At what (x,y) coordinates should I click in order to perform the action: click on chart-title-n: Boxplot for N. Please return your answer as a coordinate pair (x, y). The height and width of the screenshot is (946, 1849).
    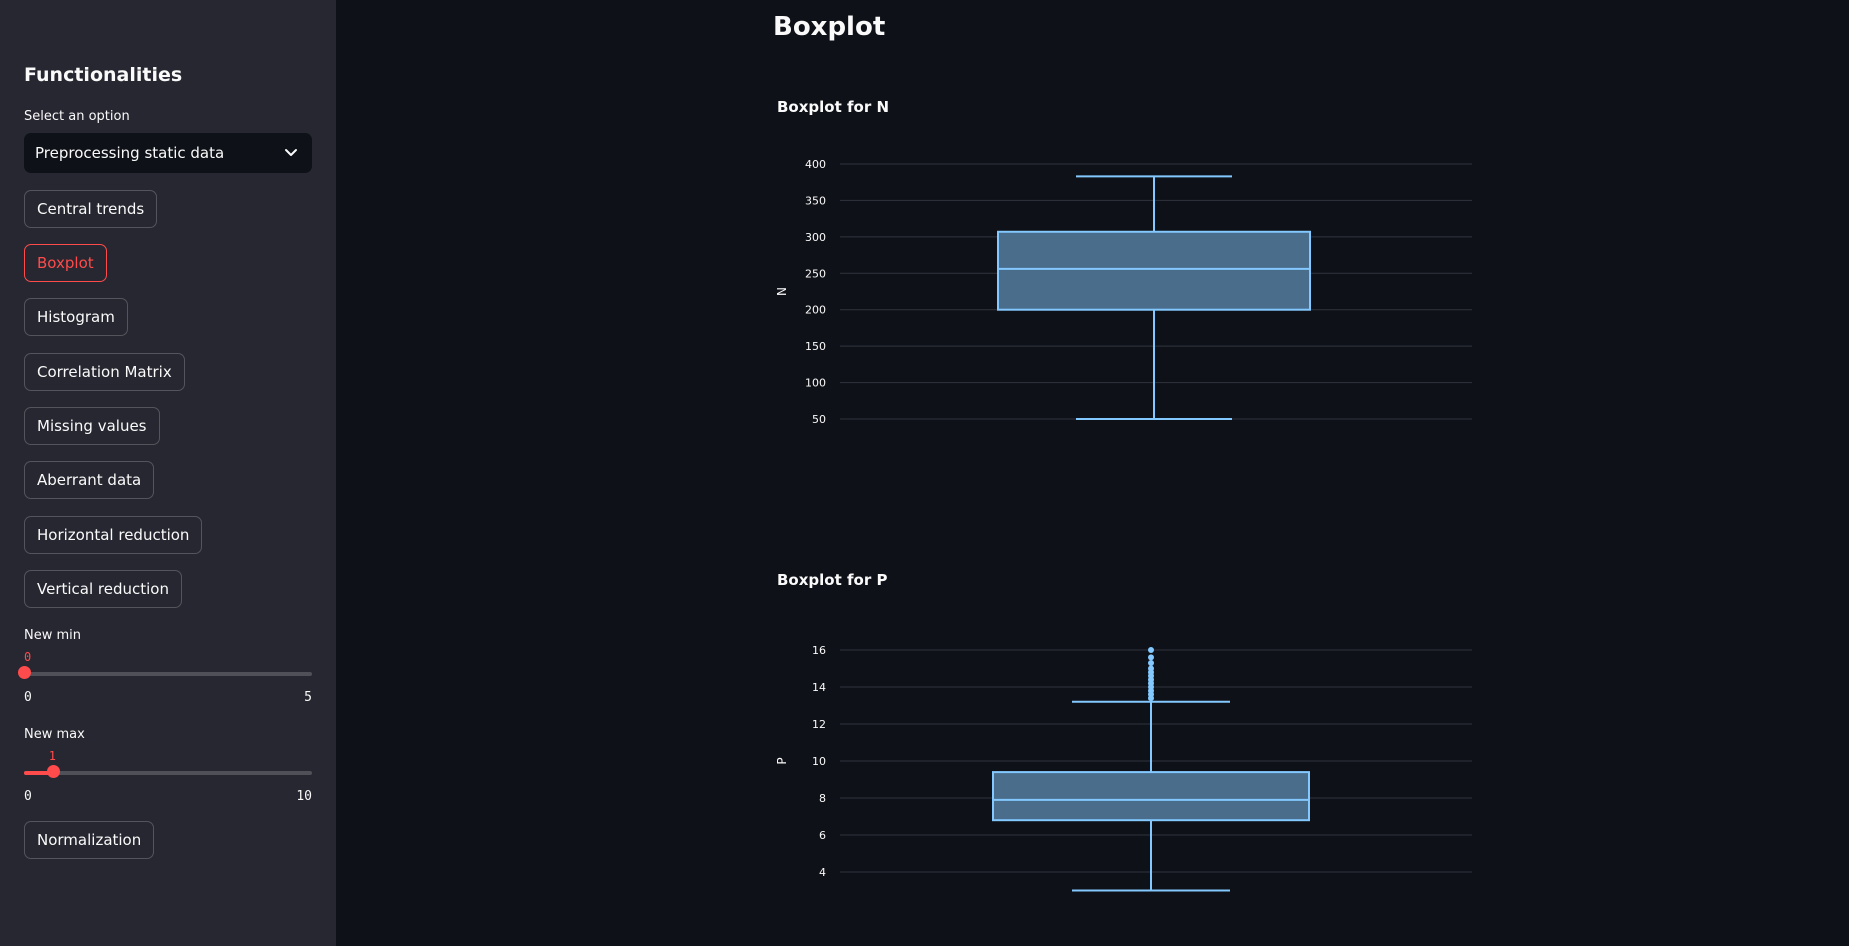
    Looking at the image, I should click on (833, 107).